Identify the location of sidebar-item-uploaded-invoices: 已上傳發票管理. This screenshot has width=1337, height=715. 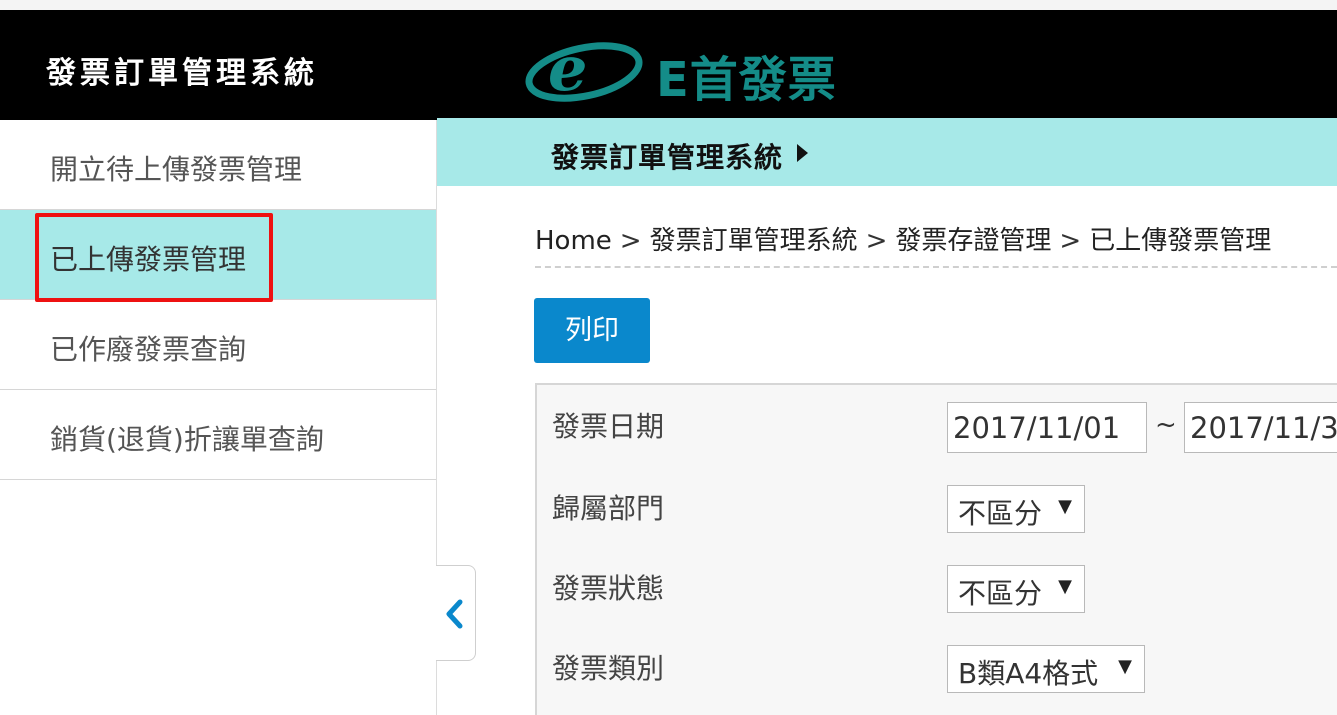
(218, 255).